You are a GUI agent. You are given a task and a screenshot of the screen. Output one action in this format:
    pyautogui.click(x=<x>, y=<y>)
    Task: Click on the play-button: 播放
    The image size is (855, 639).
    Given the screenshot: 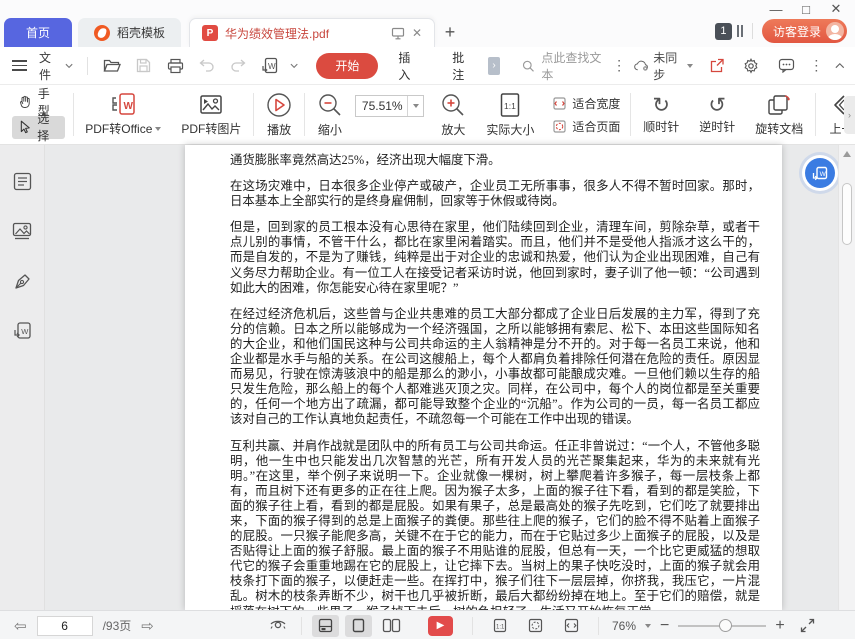 What is the action you would take?
    pyautogui.click(x=279, y=114)
    